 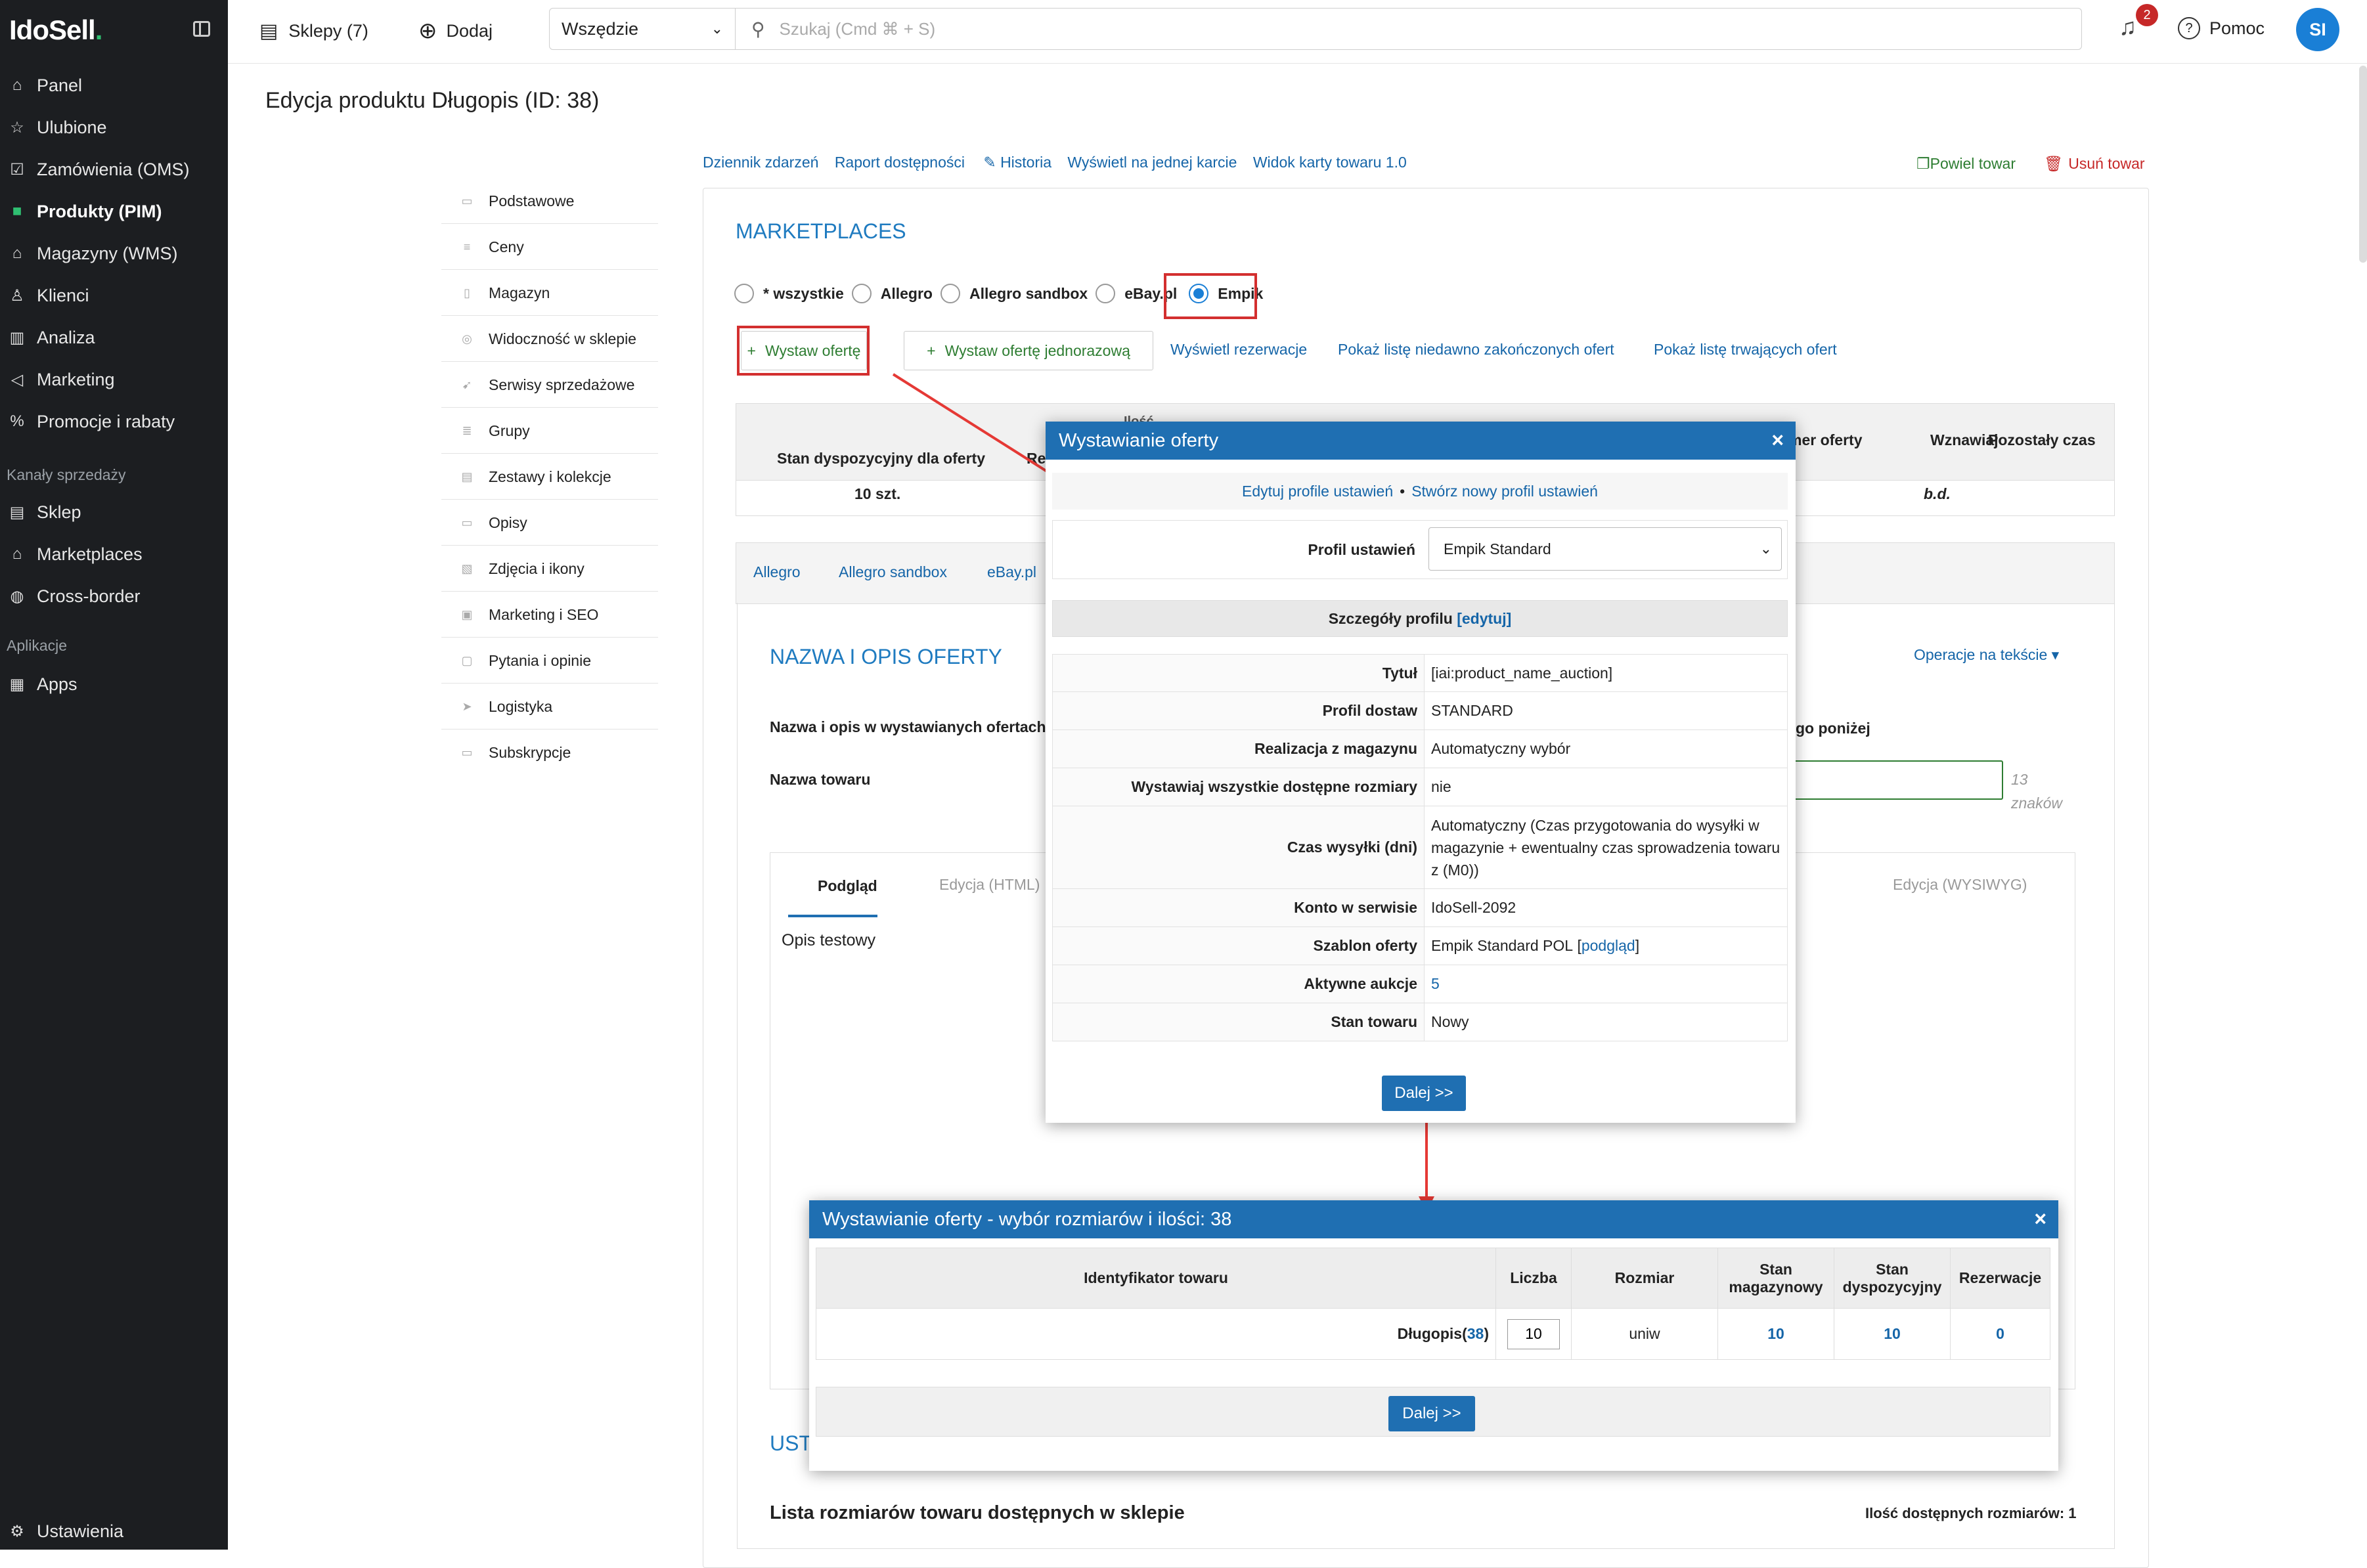 I want to click on detail-key: Stan towaru, so click(x=1239, y=1022).